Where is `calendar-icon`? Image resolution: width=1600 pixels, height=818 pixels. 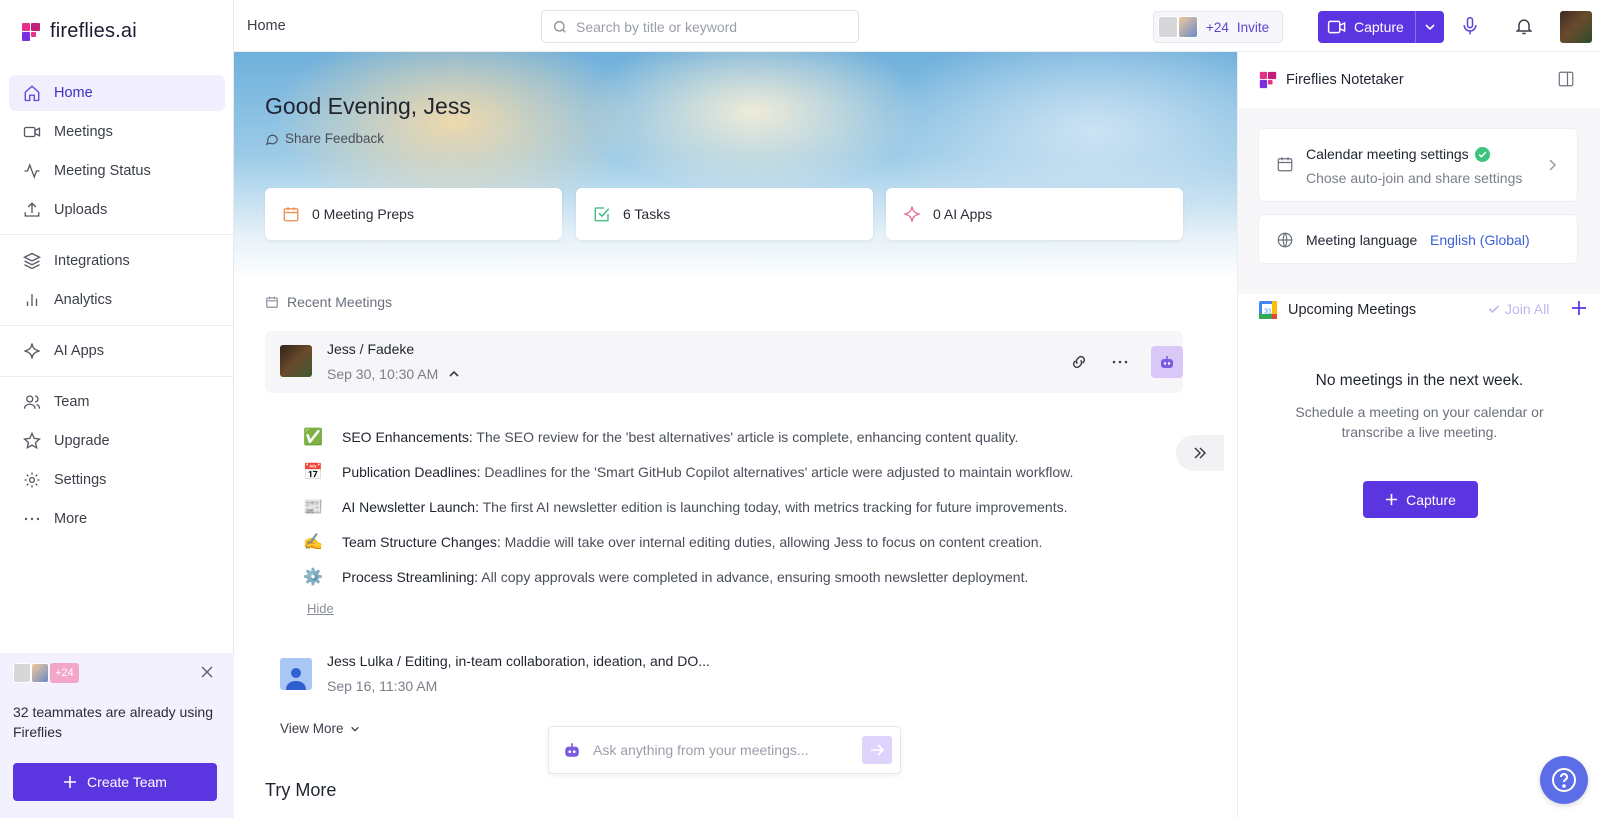 calendar-icon is located at coordinates (1285, 164).